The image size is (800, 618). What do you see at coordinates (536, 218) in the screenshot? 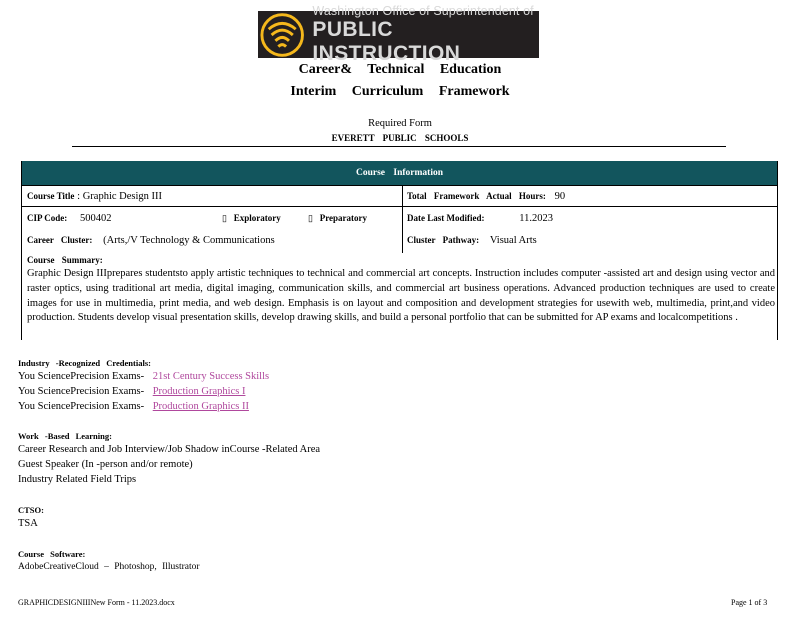
I see `date-modified-value: 11.2023` at bounding box center [536, 218].